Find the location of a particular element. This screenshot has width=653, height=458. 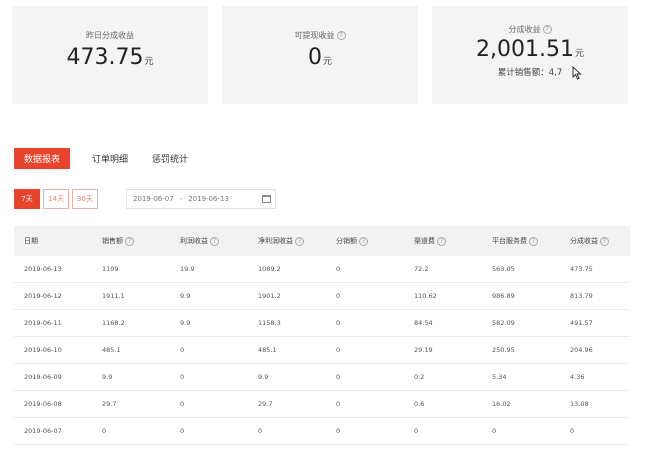

table-cell: 204.96 is located at coordinates (581, 350).